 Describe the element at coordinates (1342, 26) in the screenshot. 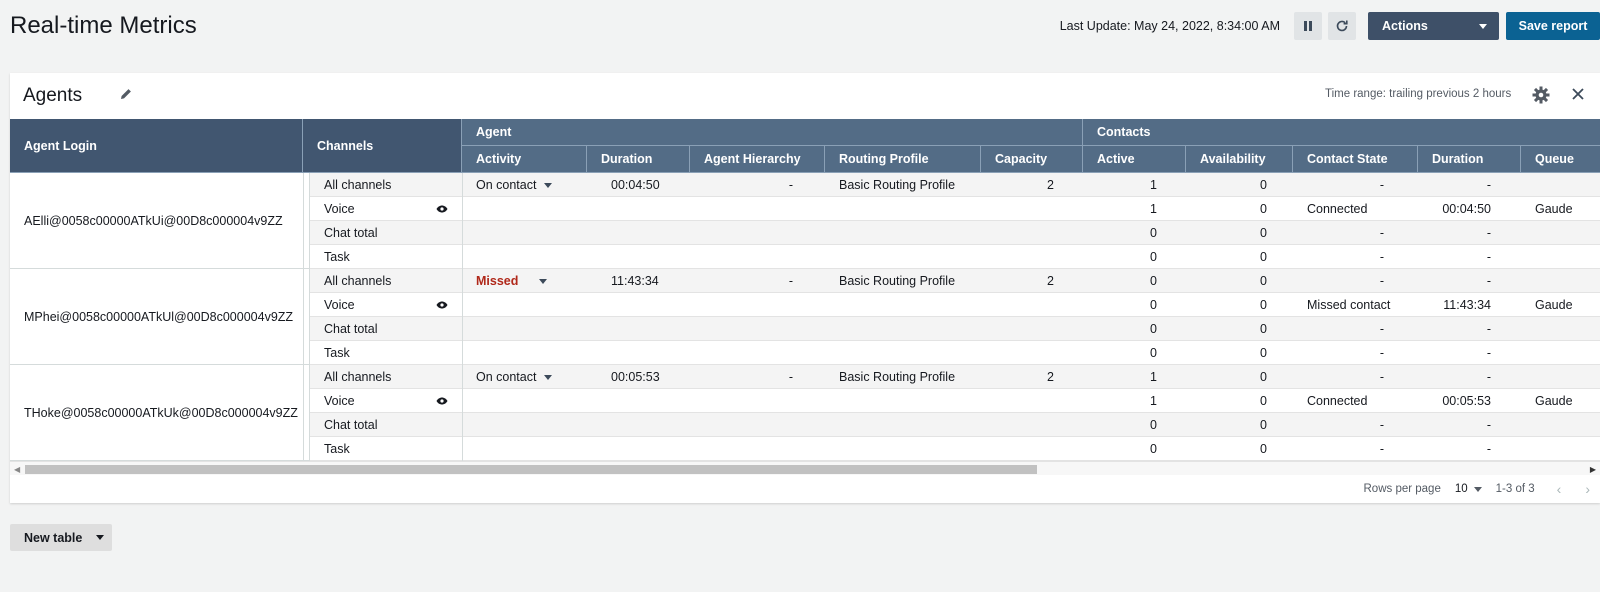

I see `refresh-button` at that location.